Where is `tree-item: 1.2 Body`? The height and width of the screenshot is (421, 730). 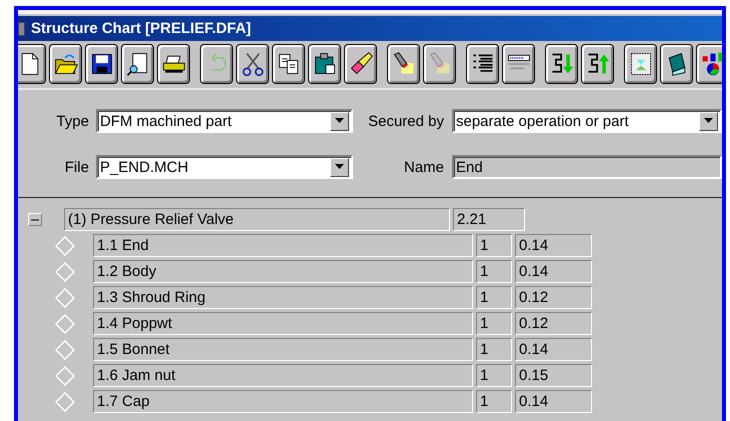
tree-item: 1.2 Body is located at coordinates (283, 271).